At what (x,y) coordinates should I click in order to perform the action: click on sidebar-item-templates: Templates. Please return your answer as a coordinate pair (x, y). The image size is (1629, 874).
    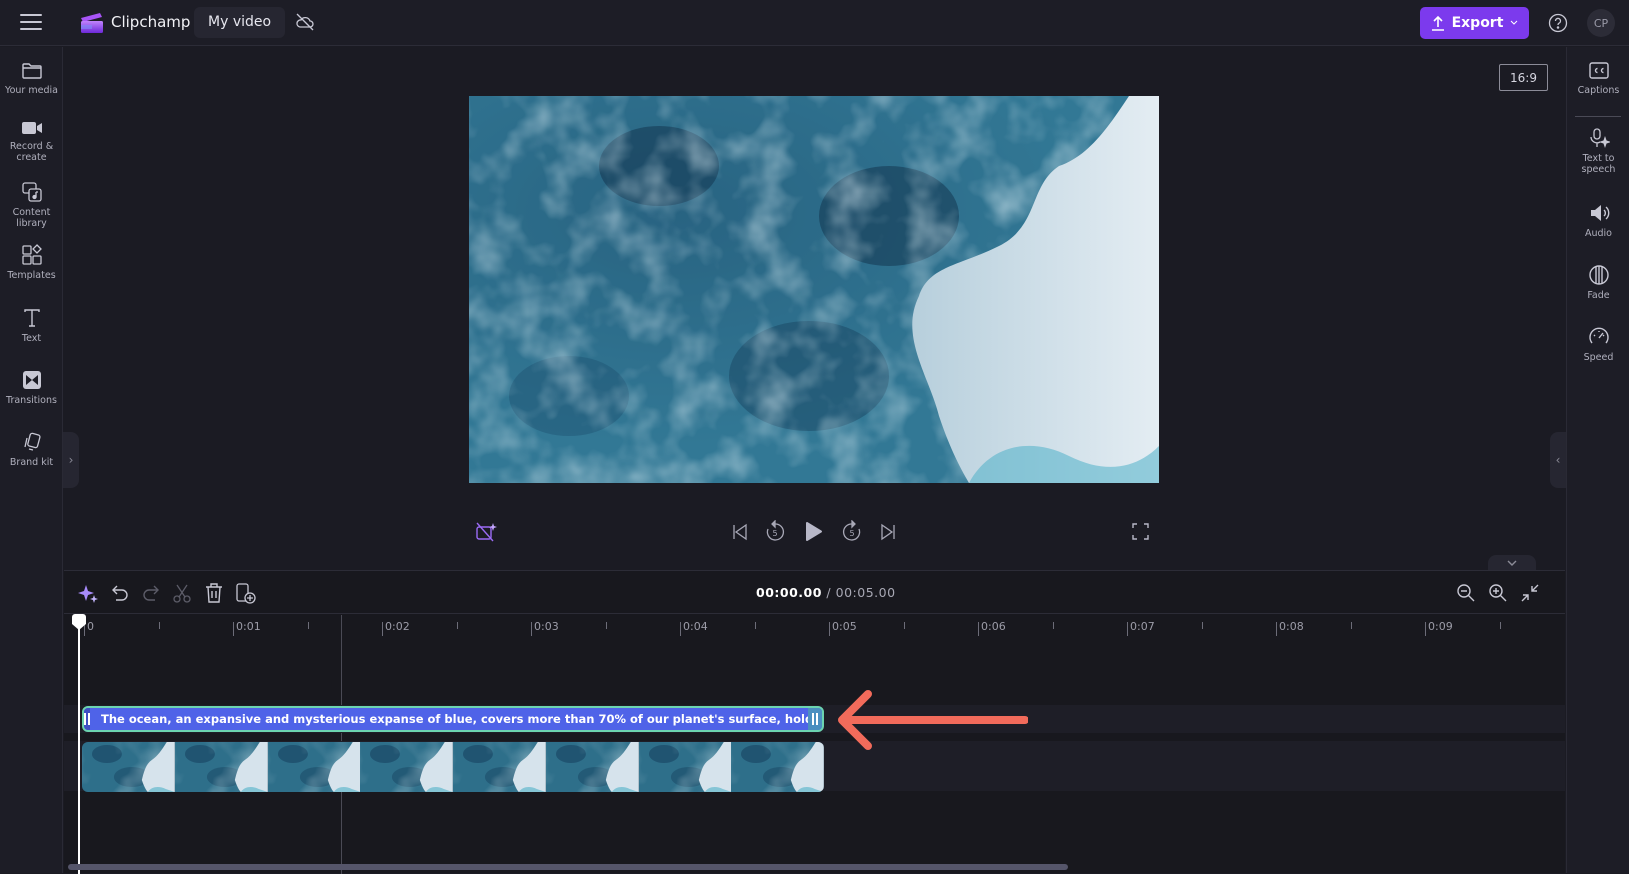
    Looking at the image, I should click on (31, 262).